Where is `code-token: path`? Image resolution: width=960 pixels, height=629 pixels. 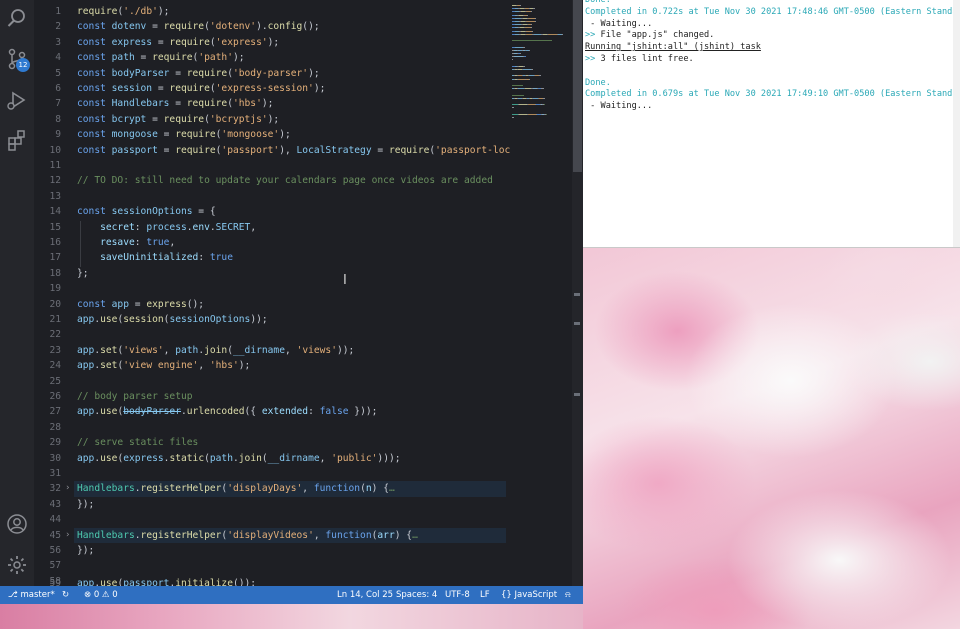 code-token: path is located at coordinates (187, 350).